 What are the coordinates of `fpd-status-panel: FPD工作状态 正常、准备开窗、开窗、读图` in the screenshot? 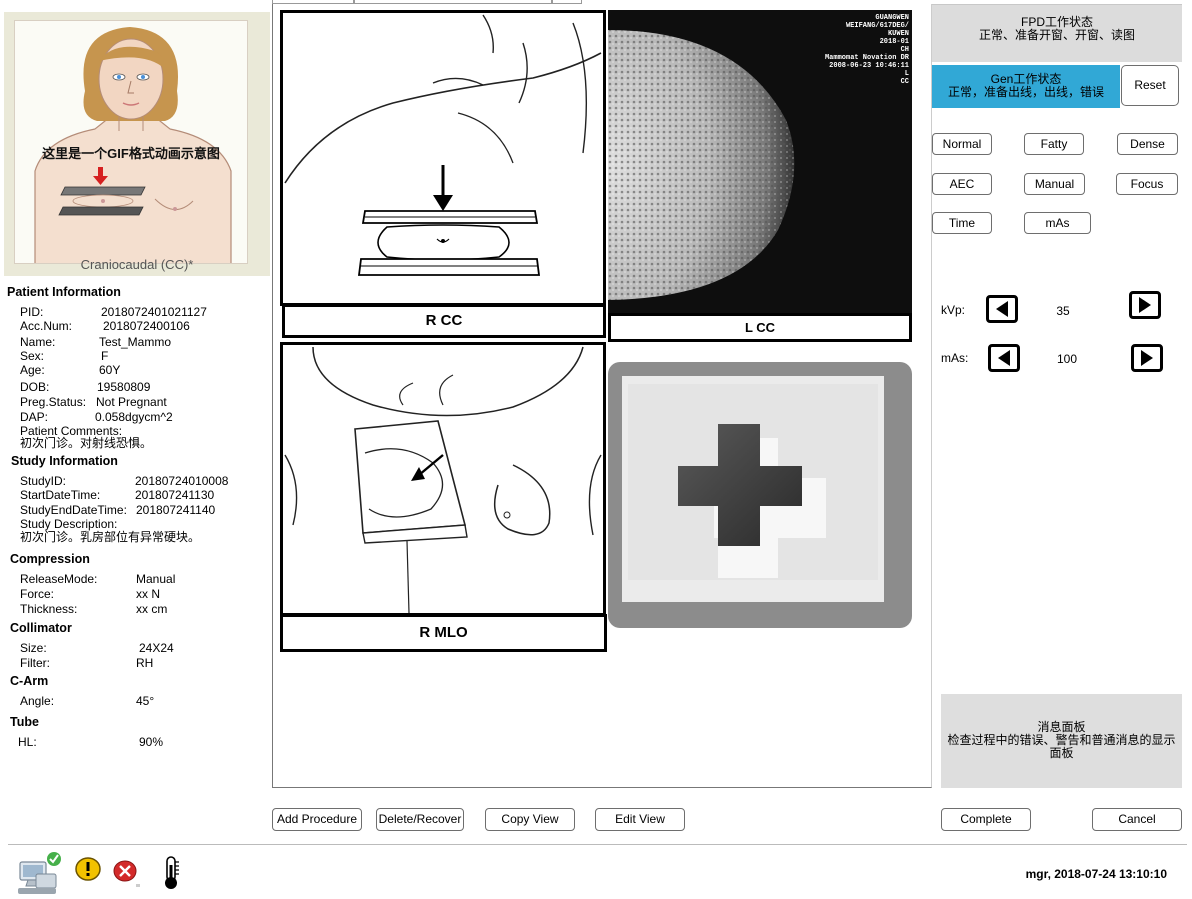 It's located at (1057, 33).